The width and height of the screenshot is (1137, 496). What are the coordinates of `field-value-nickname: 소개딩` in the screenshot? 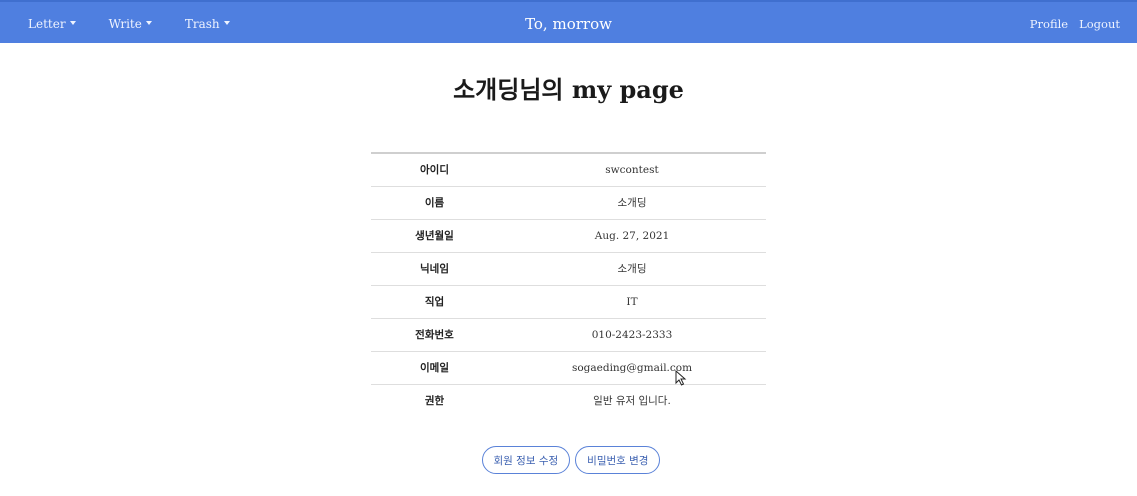 It's located at (632, 269).